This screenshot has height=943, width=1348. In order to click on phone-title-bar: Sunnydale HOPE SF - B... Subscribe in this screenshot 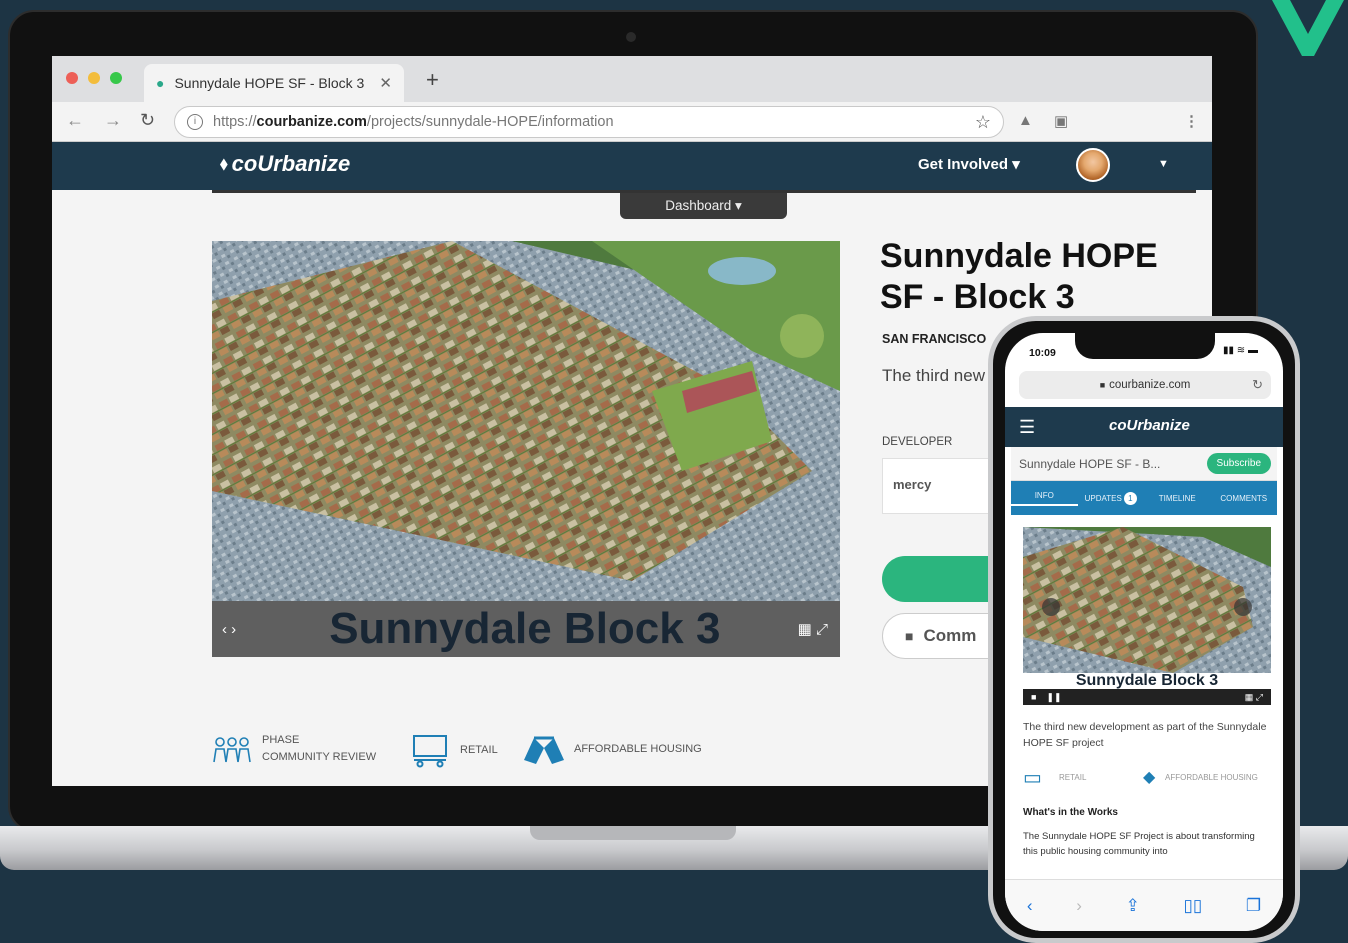, I will do `click(1144, 464)`.